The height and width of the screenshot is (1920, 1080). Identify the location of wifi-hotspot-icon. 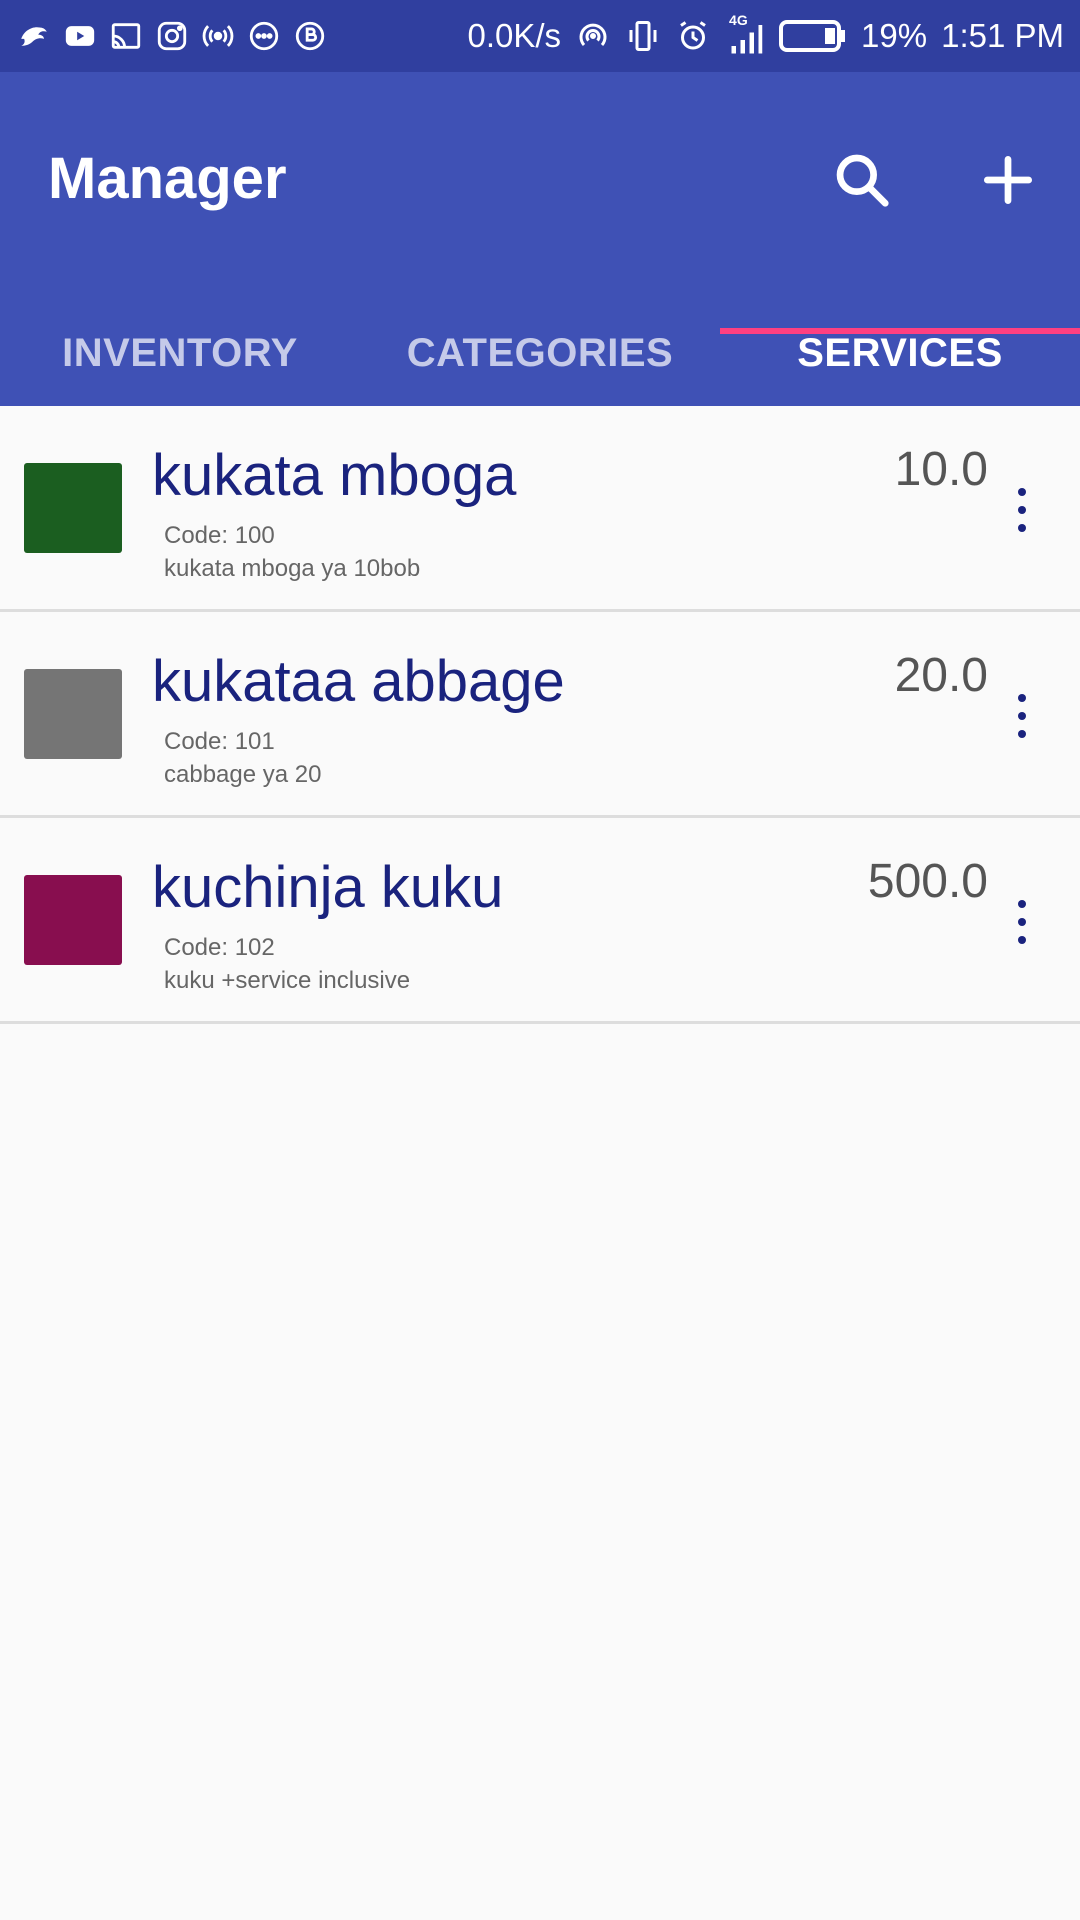
(593, 34).